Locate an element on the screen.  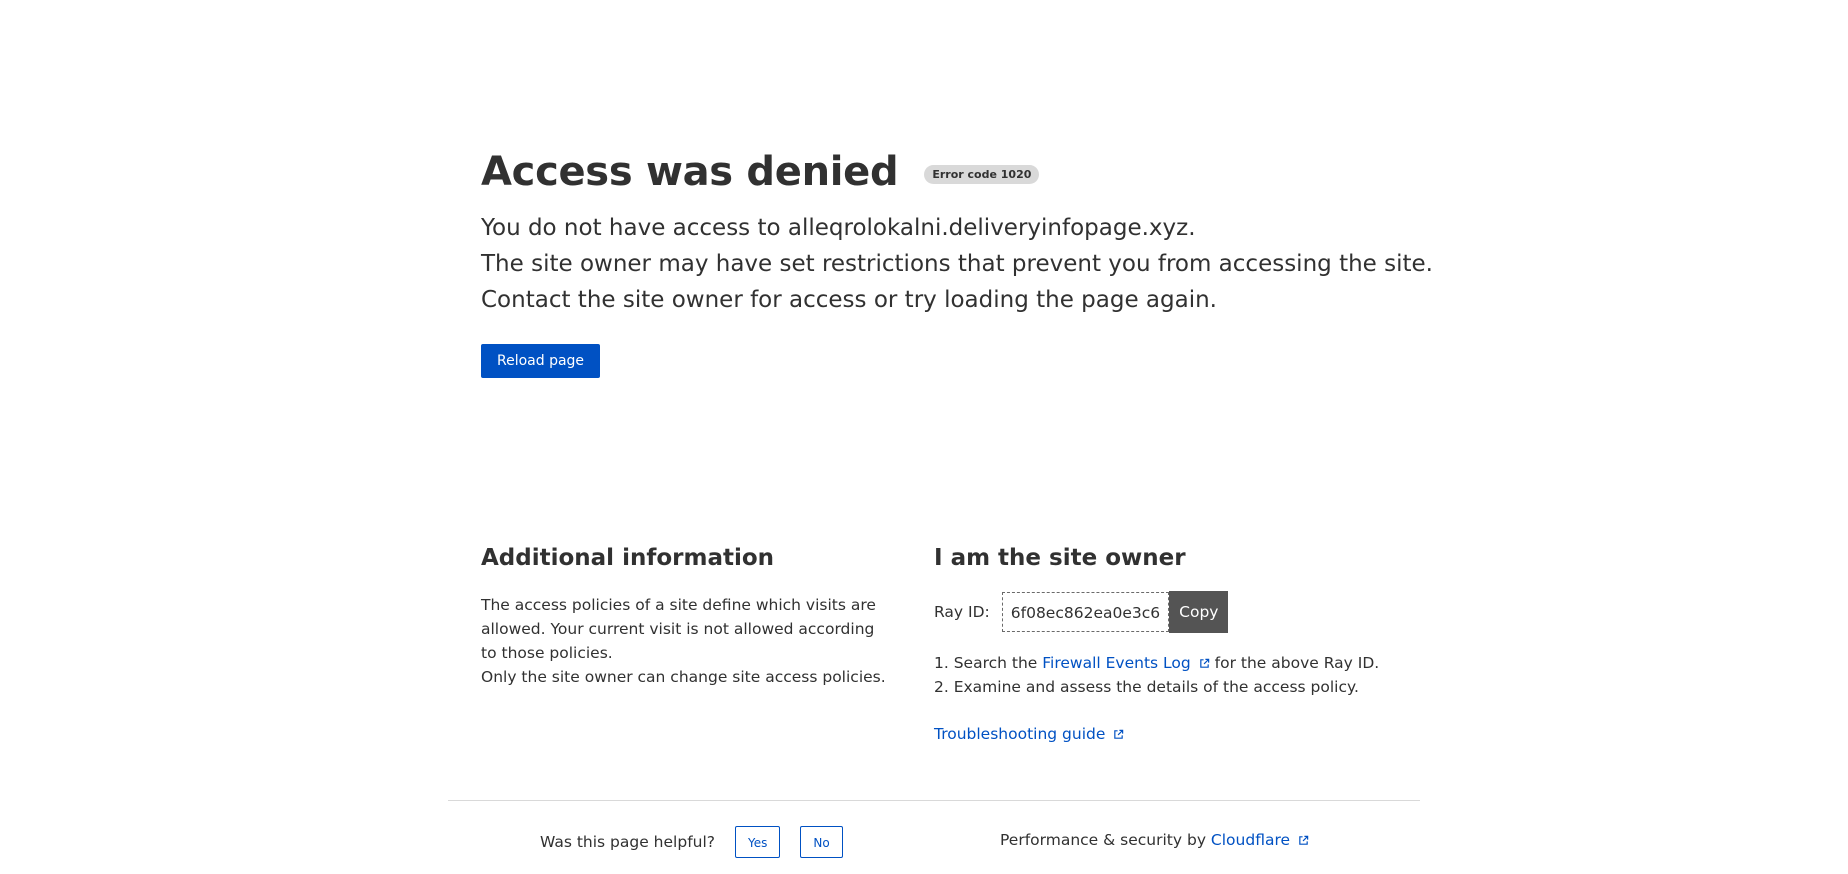
ray-id-label: Ray ID: is located at coordinates (962, 612).